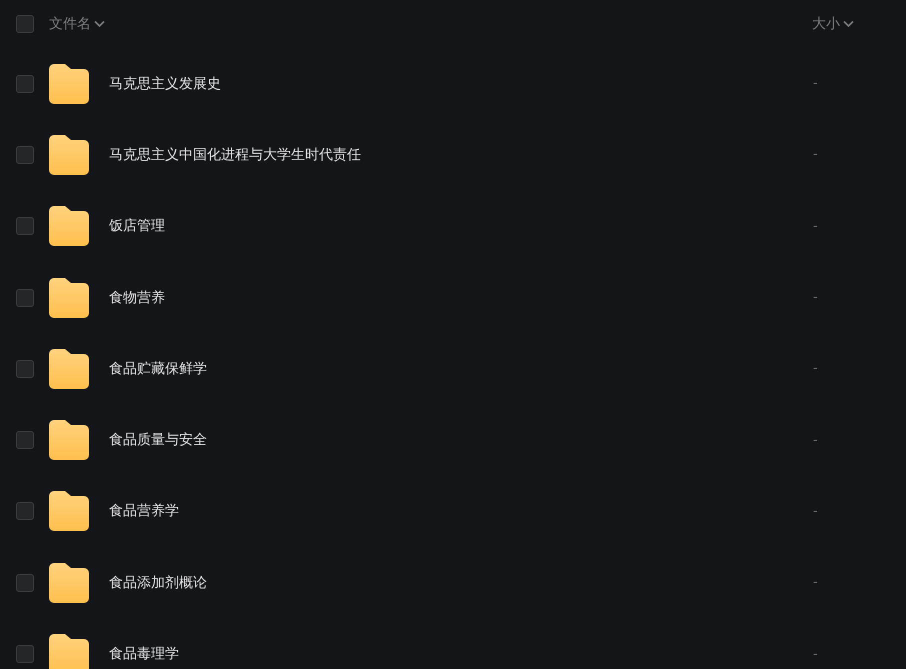  What do you see at coordinates (77, 24) in the screenshot?
I see `column-header: 文件名` at bounding box center [77, 24].